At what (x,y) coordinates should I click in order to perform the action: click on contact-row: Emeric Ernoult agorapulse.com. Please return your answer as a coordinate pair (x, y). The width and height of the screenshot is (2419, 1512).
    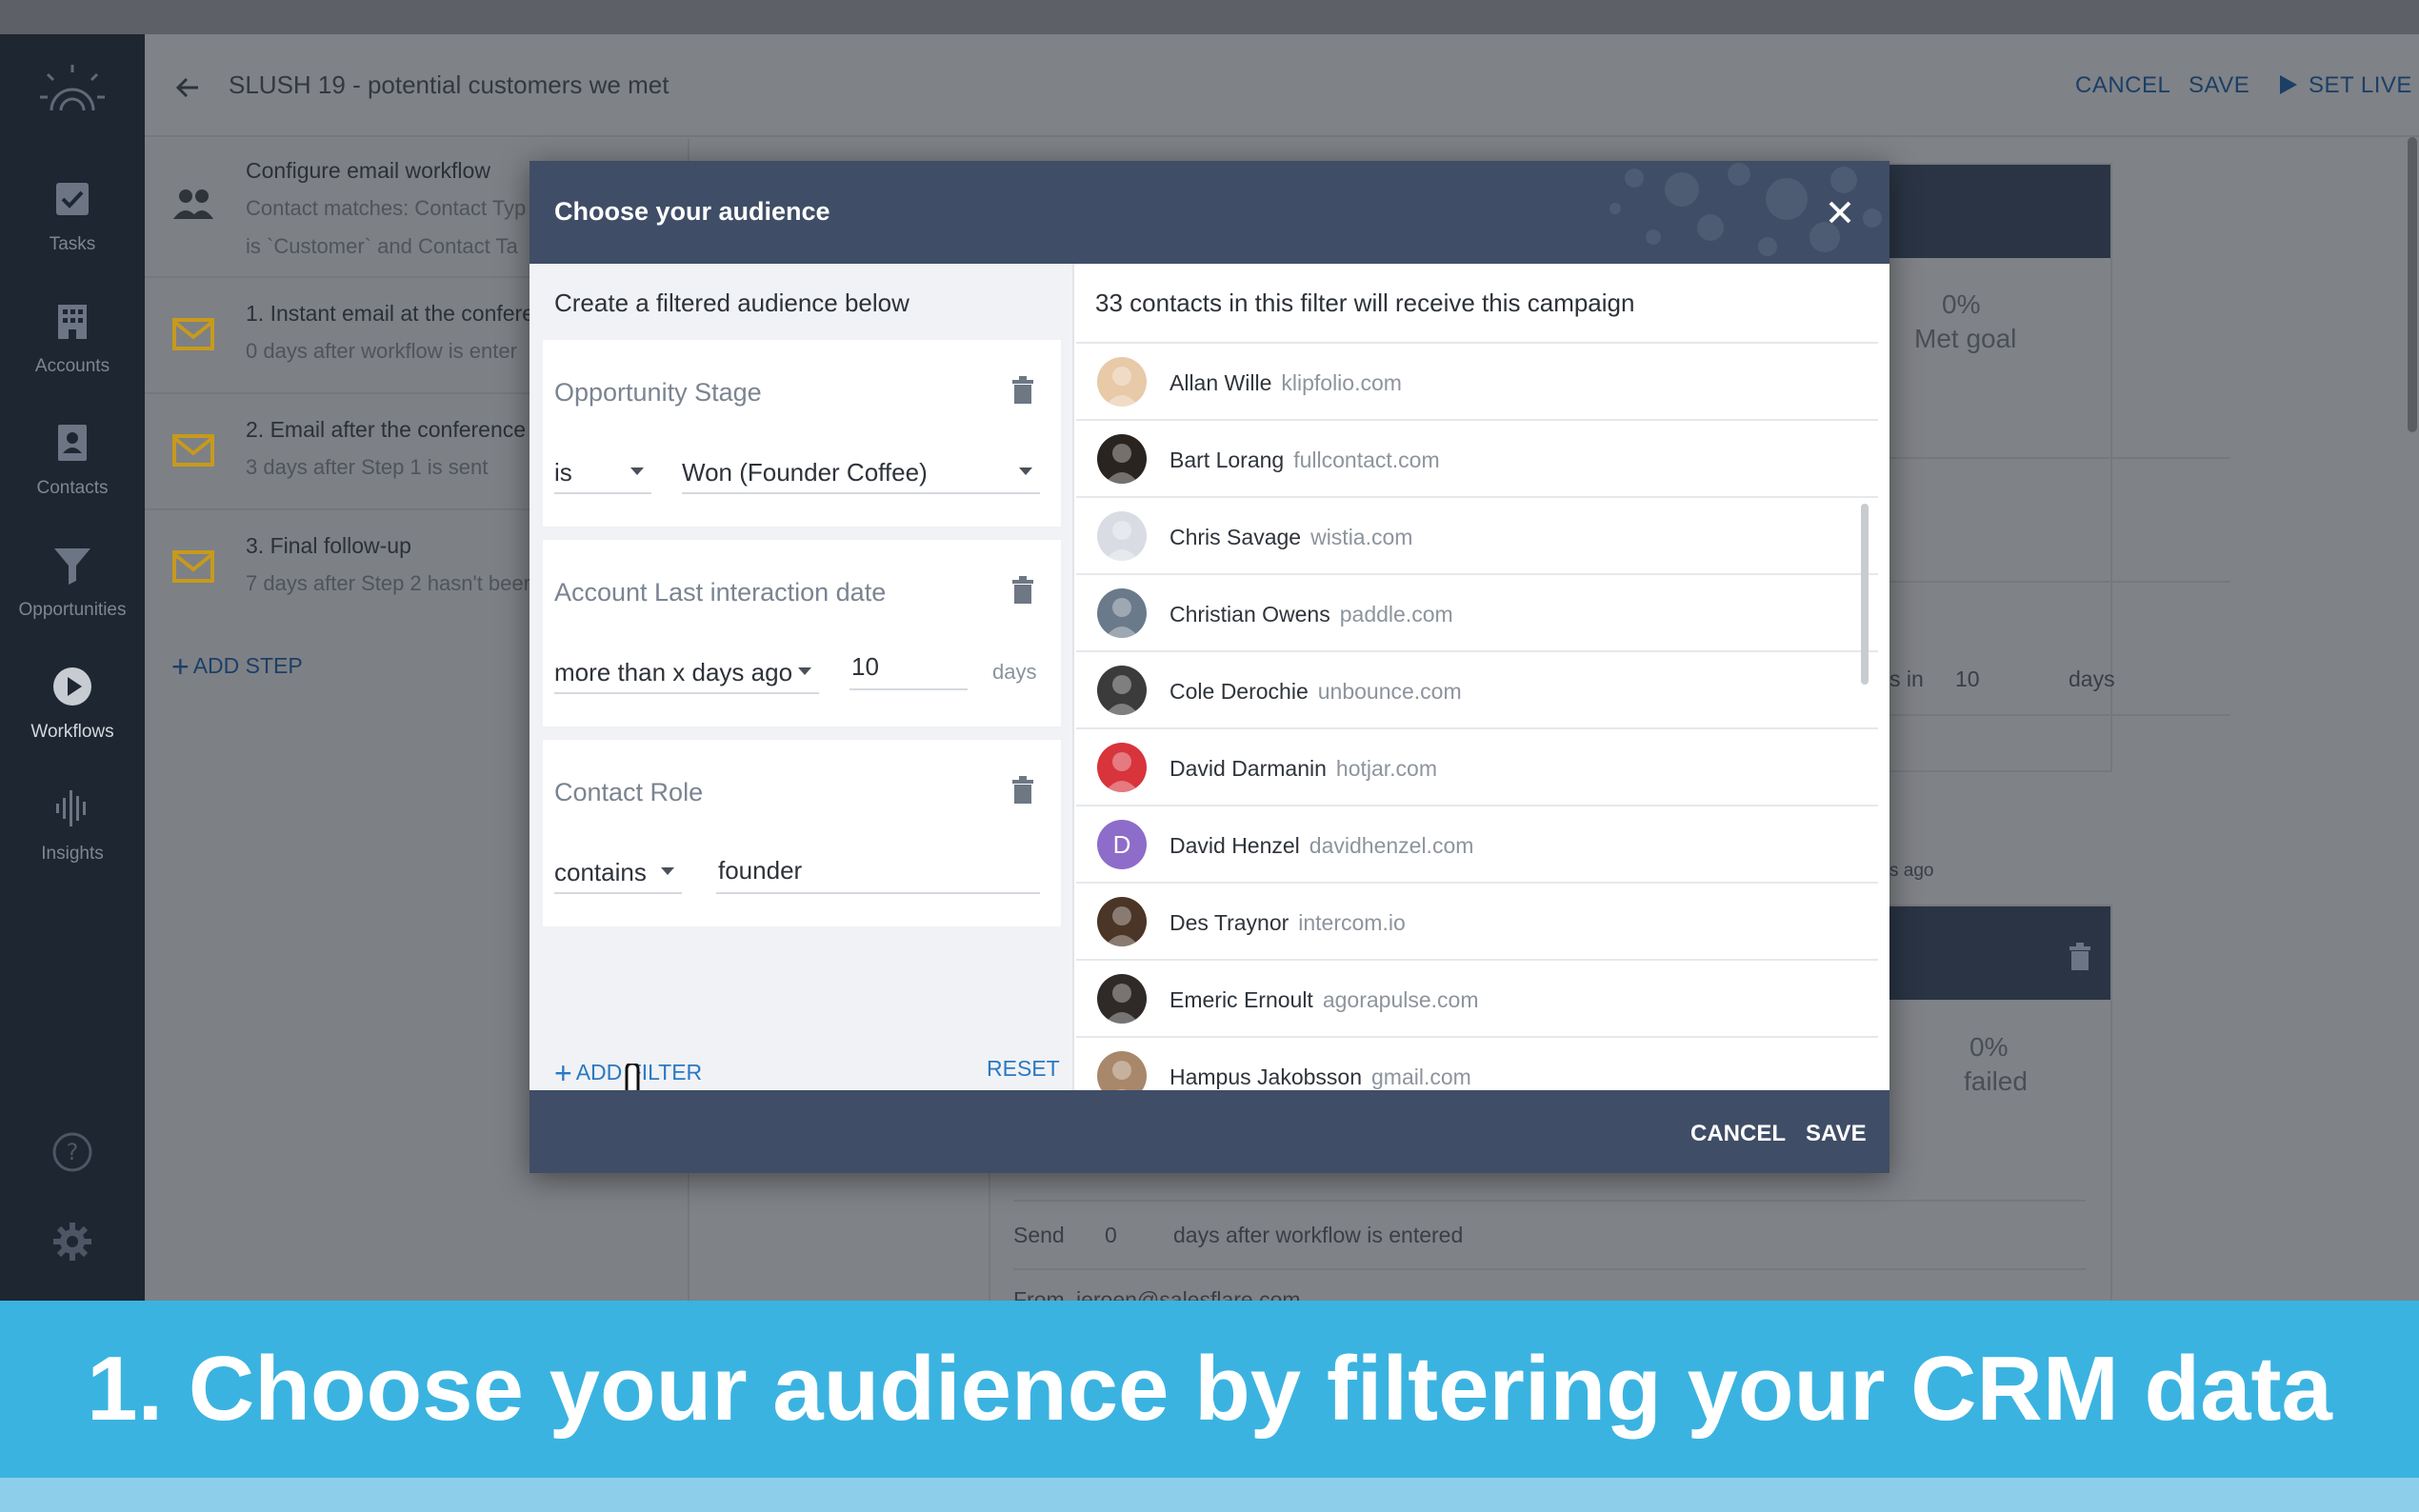
    Looking at the image, I should click on (1477, 997).